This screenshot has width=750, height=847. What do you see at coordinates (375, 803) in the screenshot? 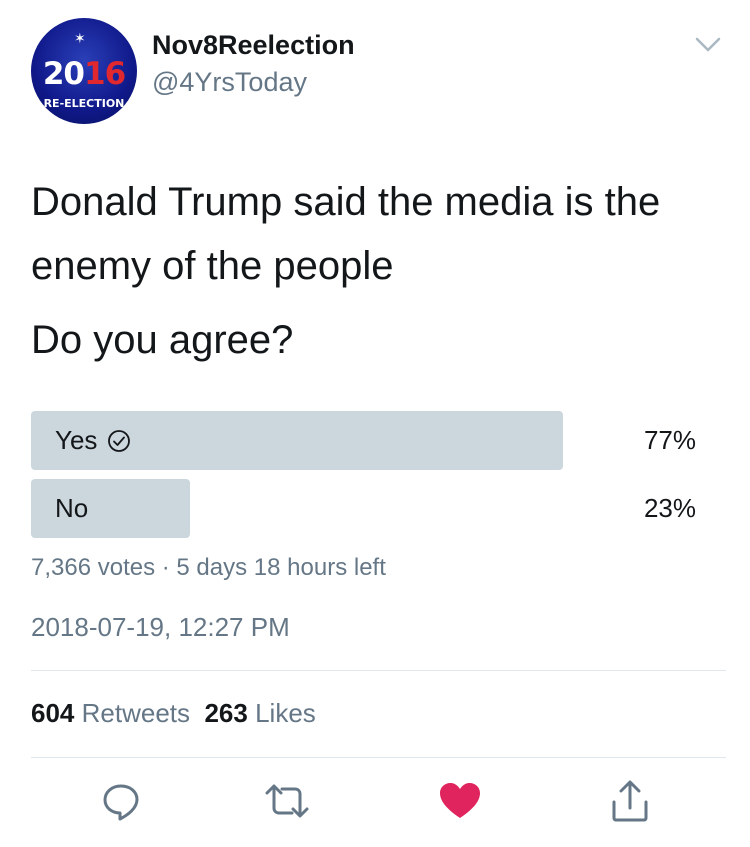
I see `action-bar` at bounding box center [375, 803].